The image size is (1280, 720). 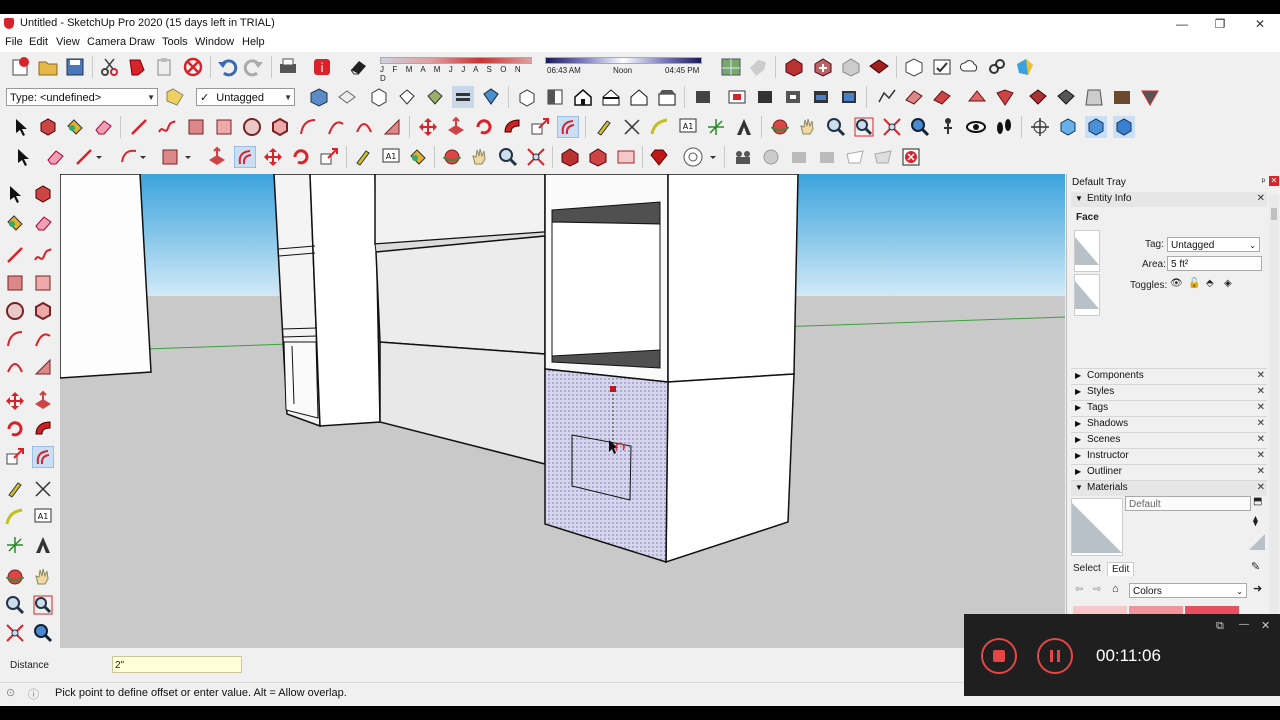 I want to click on menu-draw: Draw, so click(x=142, y=42).